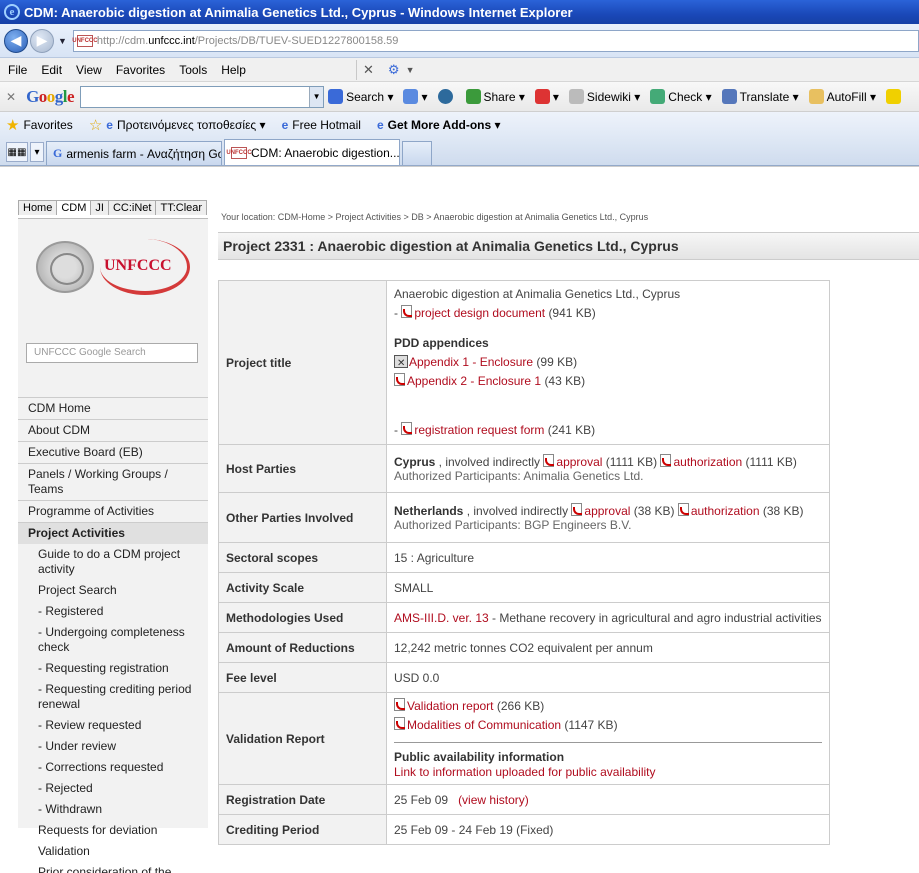  Describe the element at coordinates (37, 152) in the screenshot. I see `tab-list-dropdown-icon: ▾` at that location.